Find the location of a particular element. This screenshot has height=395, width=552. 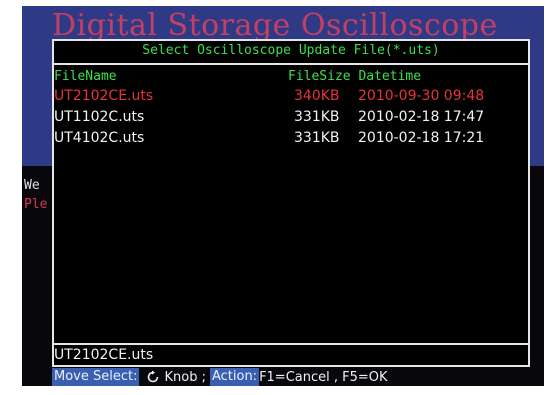

file-size: 340KB is located at coordinates (317, 96).